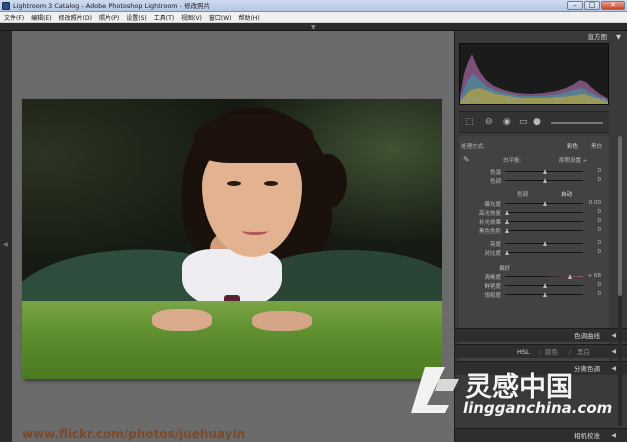  What do you see at coordinates (541, 435) in the screenshot?
I see `camera-calibration-panel-header: 相机校准 ◀` at bounding box center [541, 435].